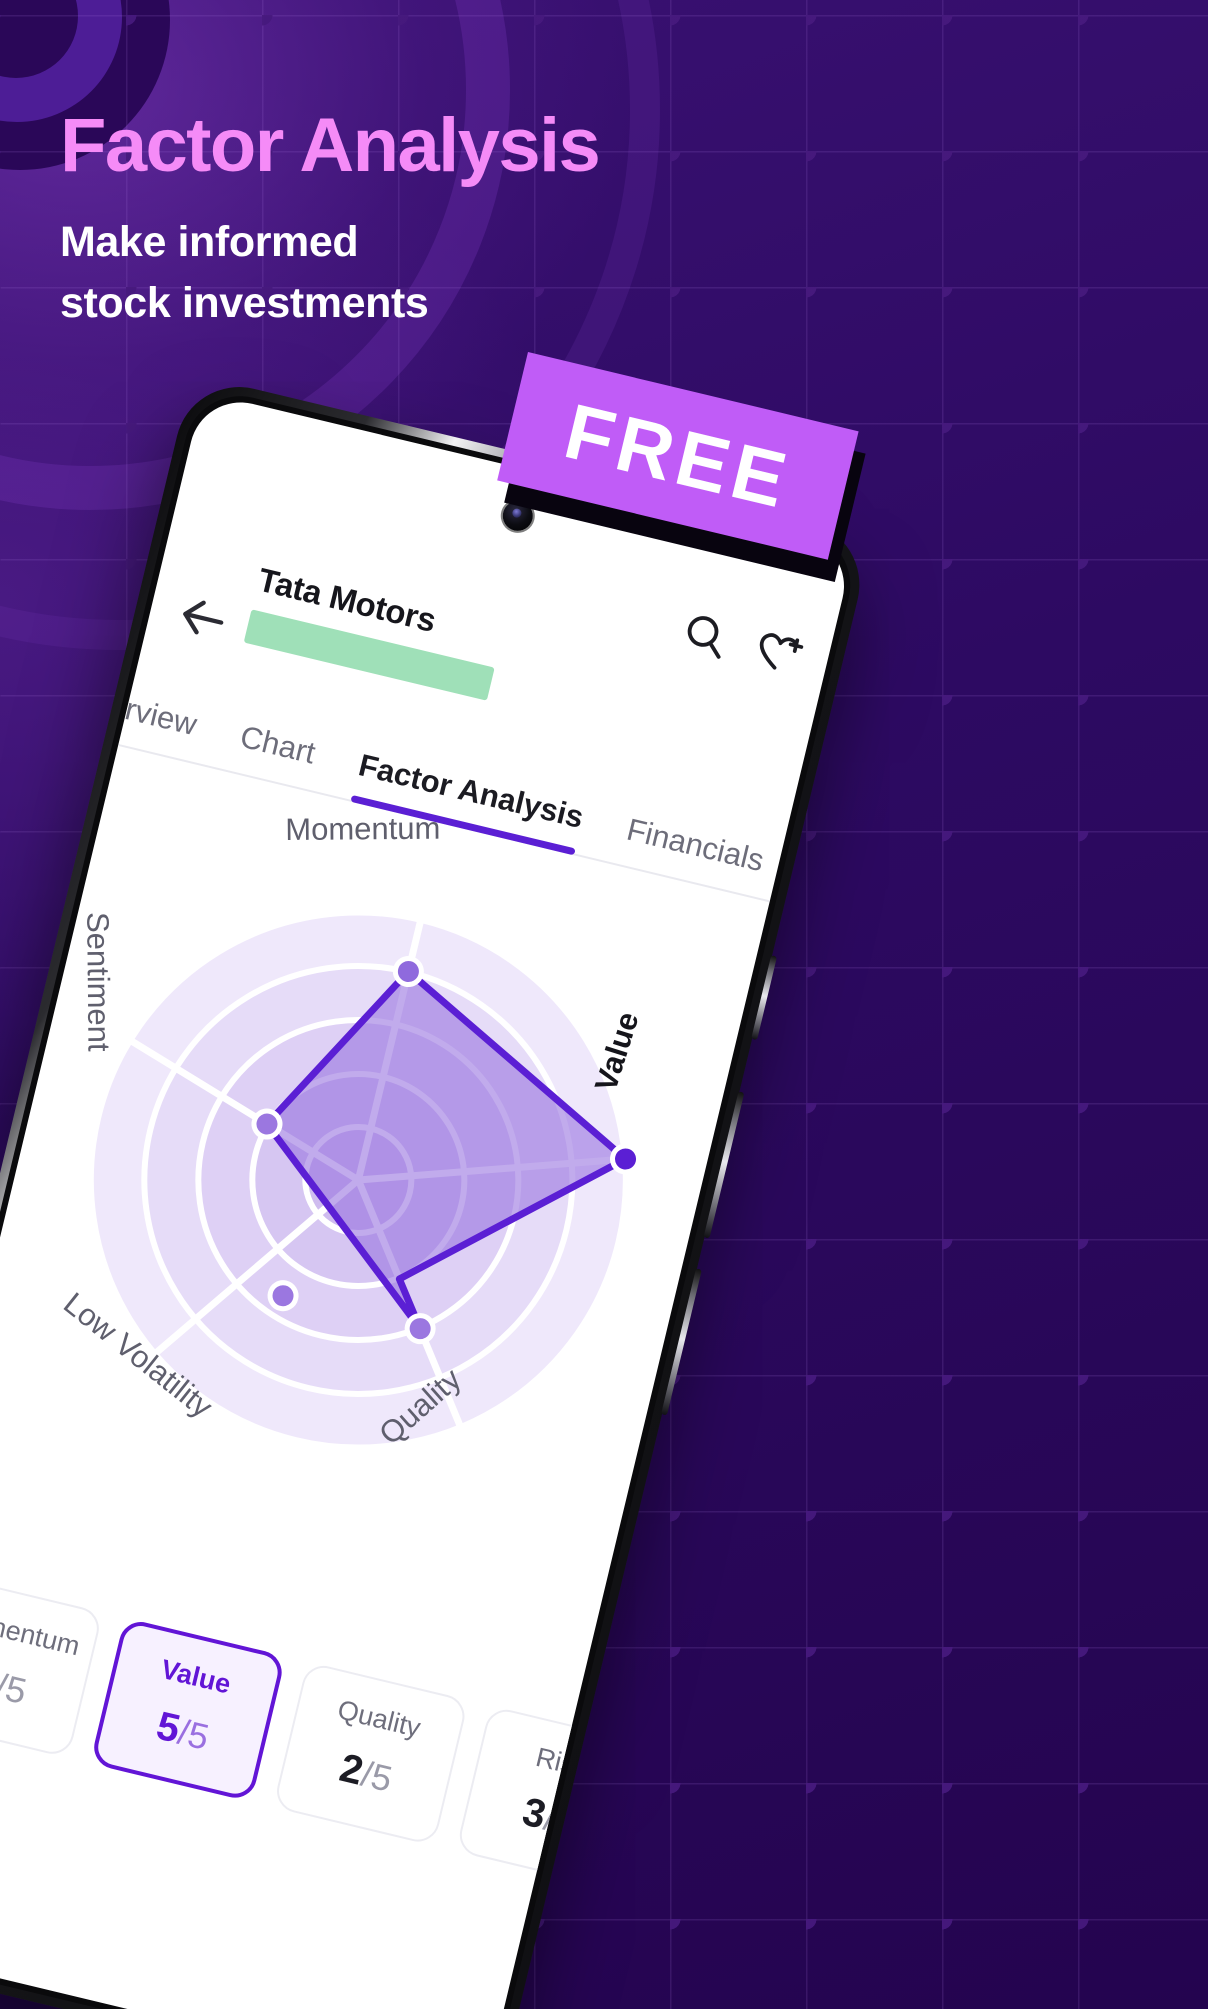  What do you see at coordinates (330, 145) in the screenshot?
I see `promo-title: Factor Analysis` at bounding box center [330, 145].